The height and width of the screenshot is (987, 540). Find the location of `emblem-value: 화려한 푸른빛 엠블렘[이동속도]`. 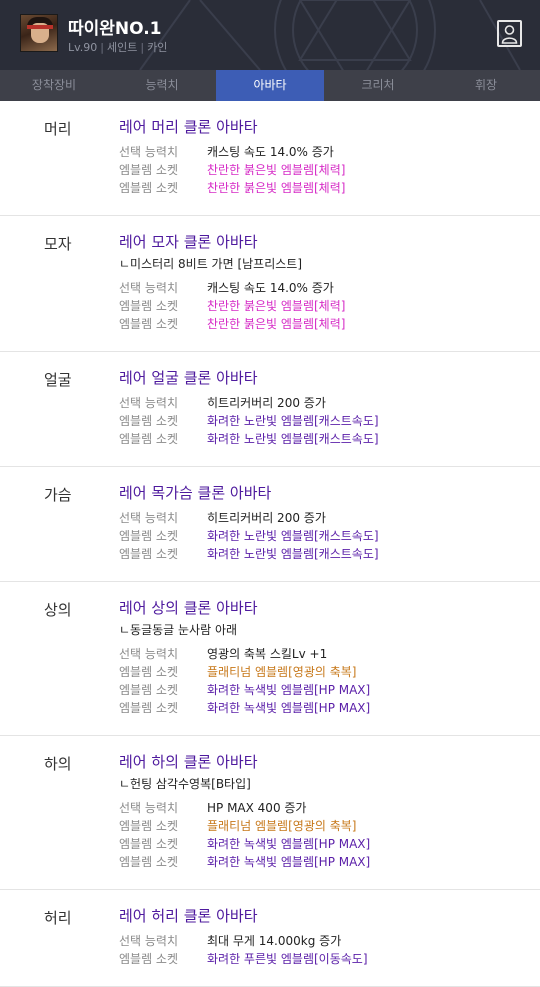

emblem-value: 화려한 푸른빛 엠블렘[이동속도] is located at coordinates (287, 959).